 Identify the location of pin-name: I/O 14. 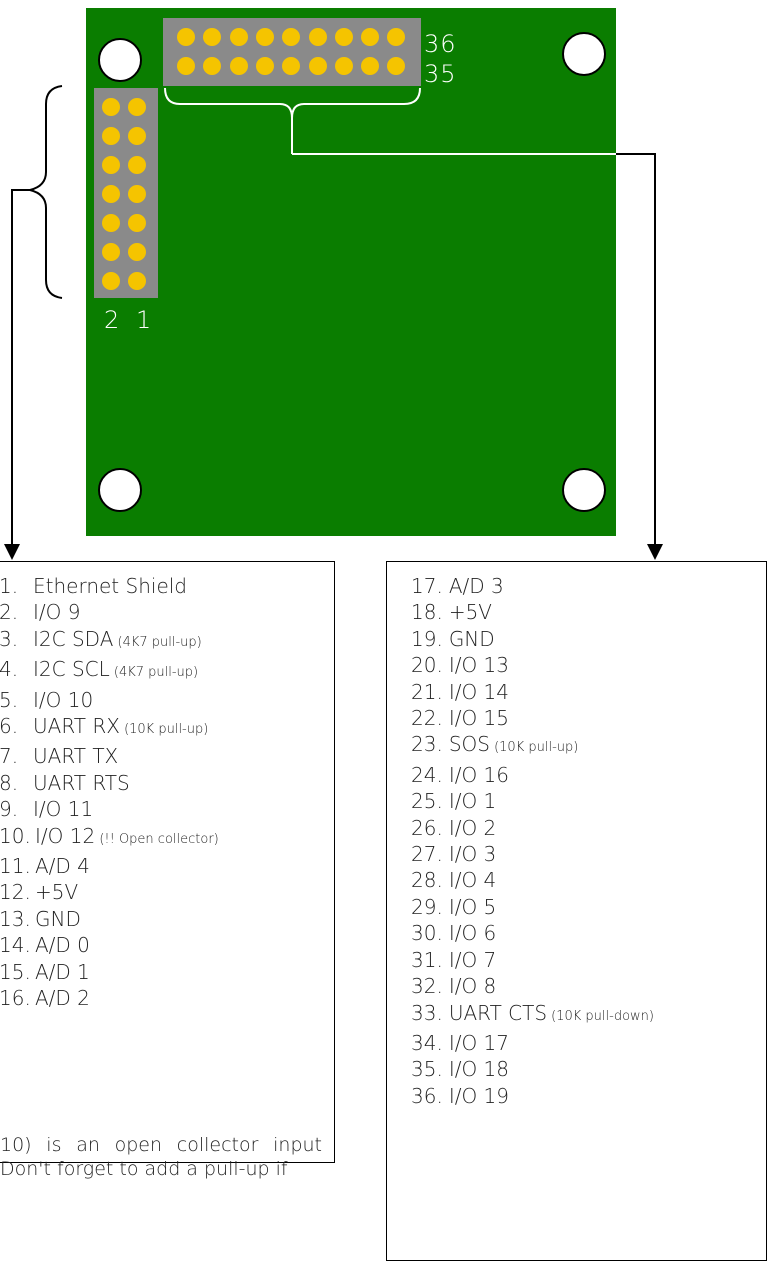
(478, 691).